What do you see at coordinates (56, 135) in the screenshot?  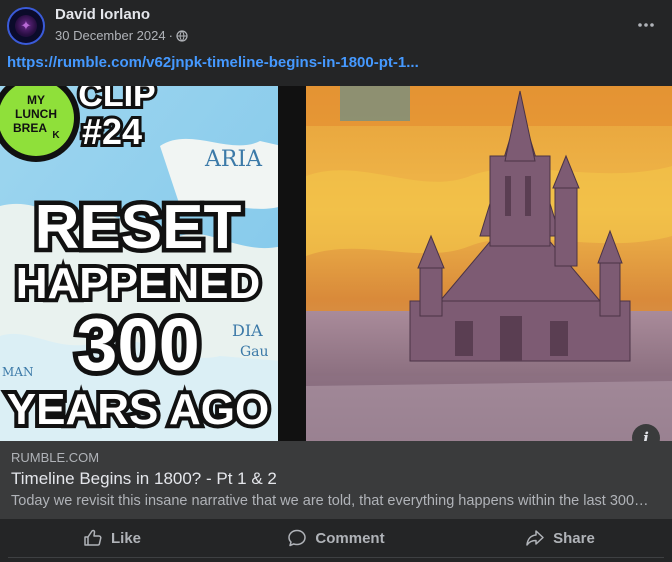 I see `badge-text-4: K` at bounding box center [56, 135].